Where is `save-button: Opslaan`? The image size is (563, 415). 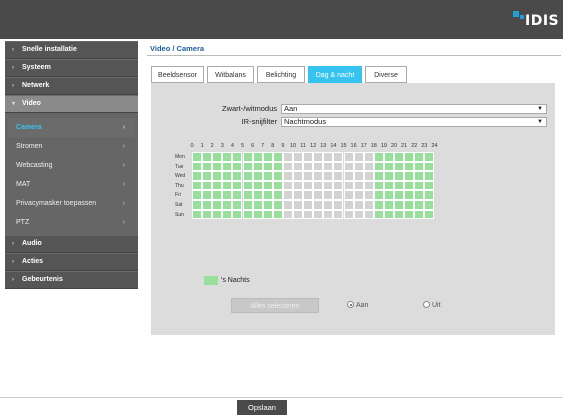 save-button: Opslaan is located at coordinates (262, 407).